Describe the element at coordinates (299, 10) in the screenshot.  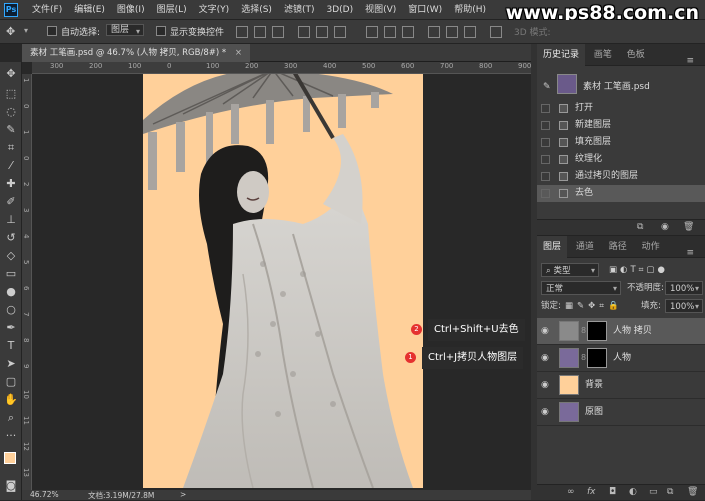
I see `menu-filter: 滤镜(T)` at that location.